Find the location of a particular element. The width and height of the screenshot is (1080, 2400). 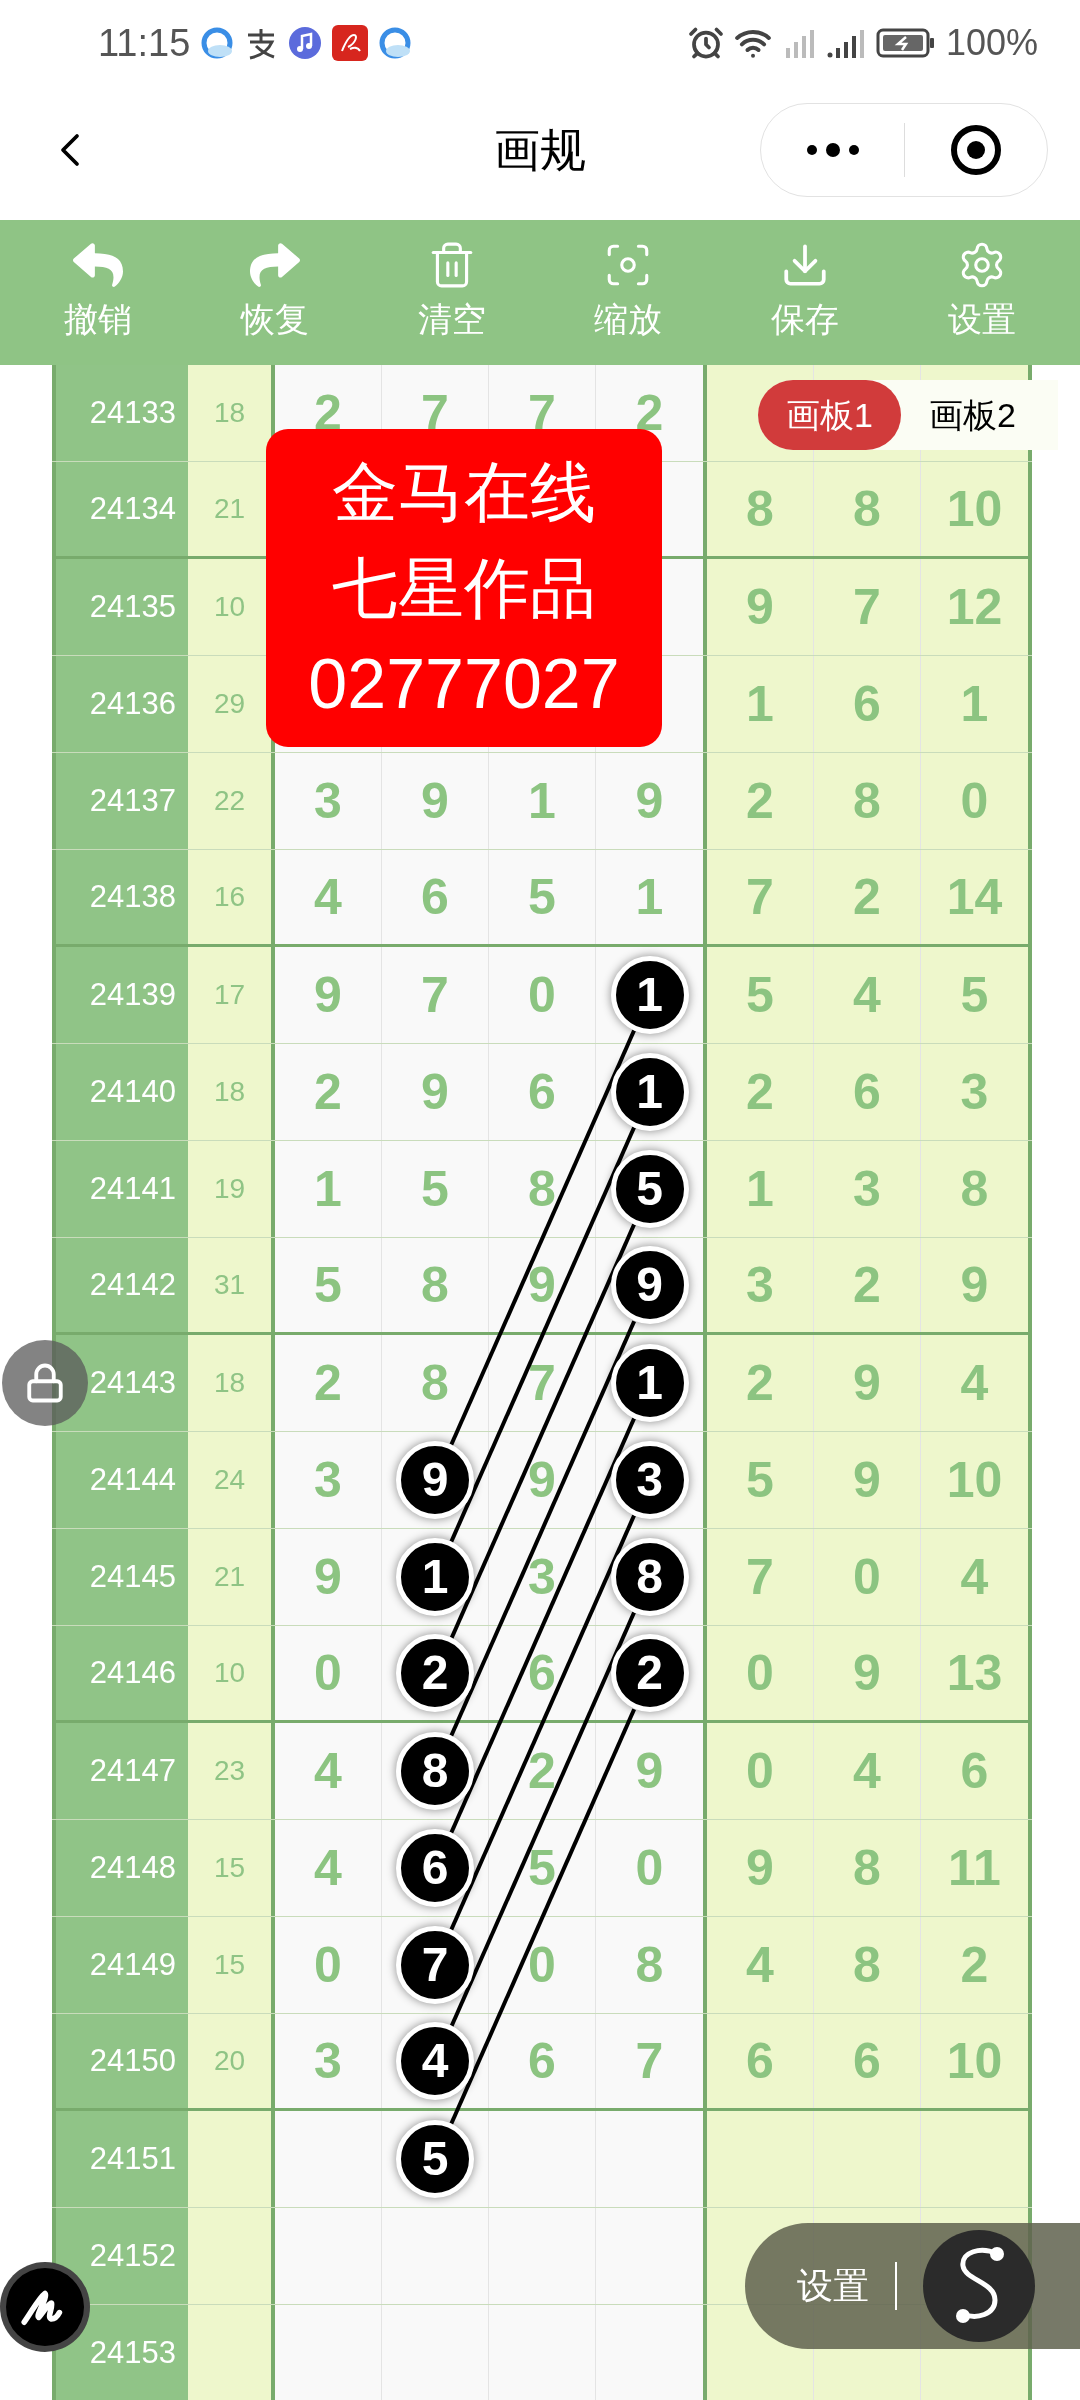

settings-button: 设置 is located at coordinates (833, 2286).